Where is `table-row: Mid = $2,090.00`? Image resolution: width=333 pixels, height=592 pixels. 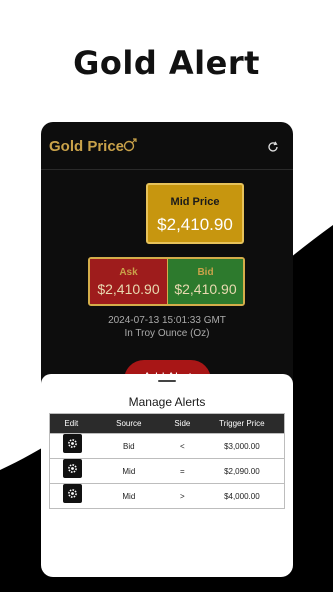 table-row: Mid = $2,090.00 is located at coordinates (167, 470).